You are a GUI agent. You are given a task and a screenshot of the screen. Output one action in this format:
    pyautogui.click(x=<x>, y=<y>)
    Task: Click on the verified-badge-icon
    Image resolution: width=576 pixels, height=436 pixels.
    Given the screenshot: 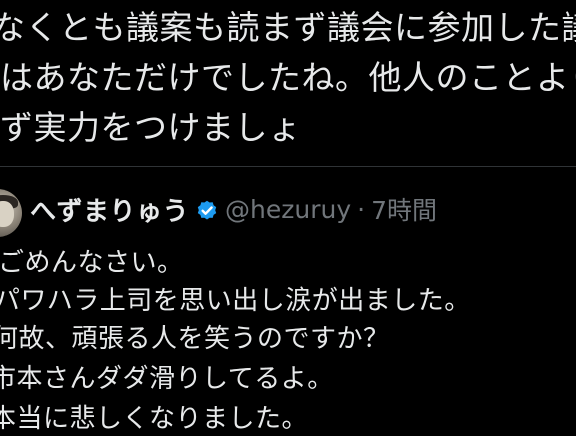 What is the action you would take?
    pyautogui.click(x=207, y=210)
    